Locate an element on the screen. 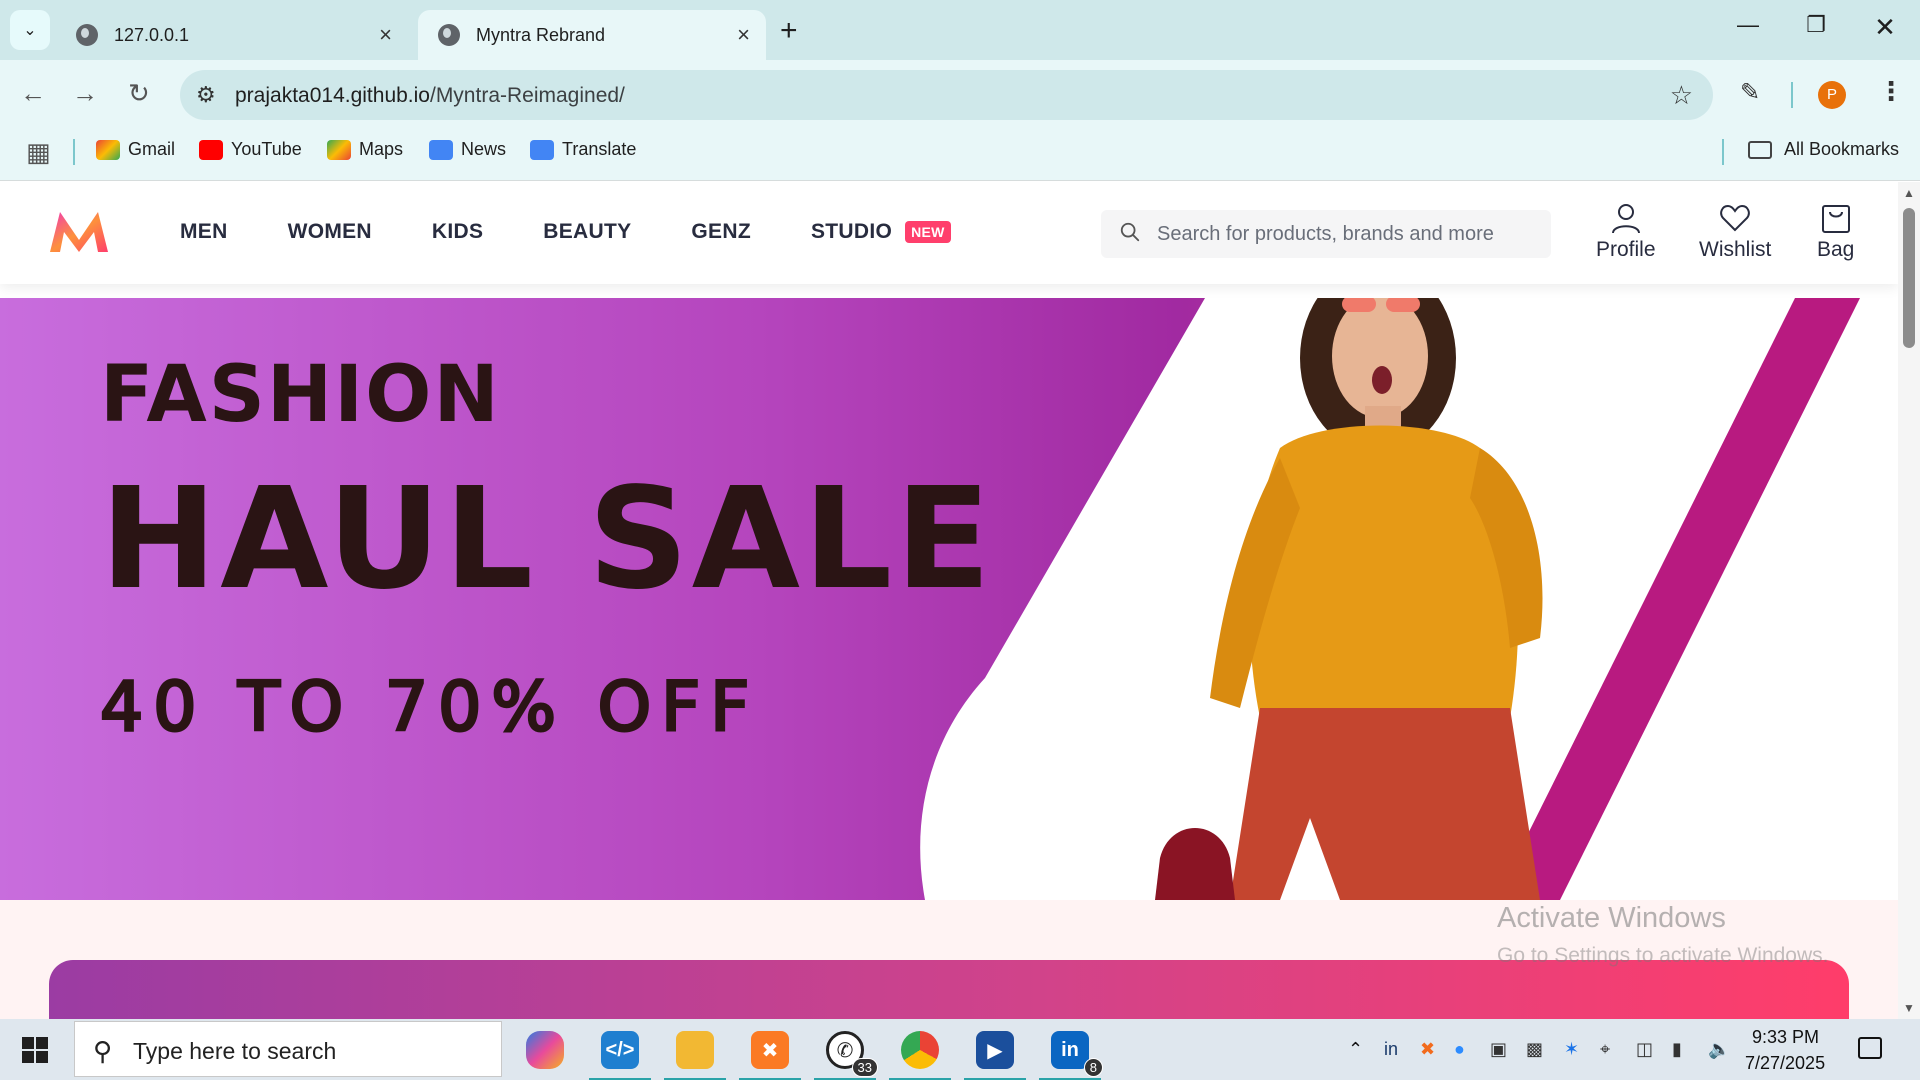  bookmark-gmail: Gmail is located at coordinates (135, 149).